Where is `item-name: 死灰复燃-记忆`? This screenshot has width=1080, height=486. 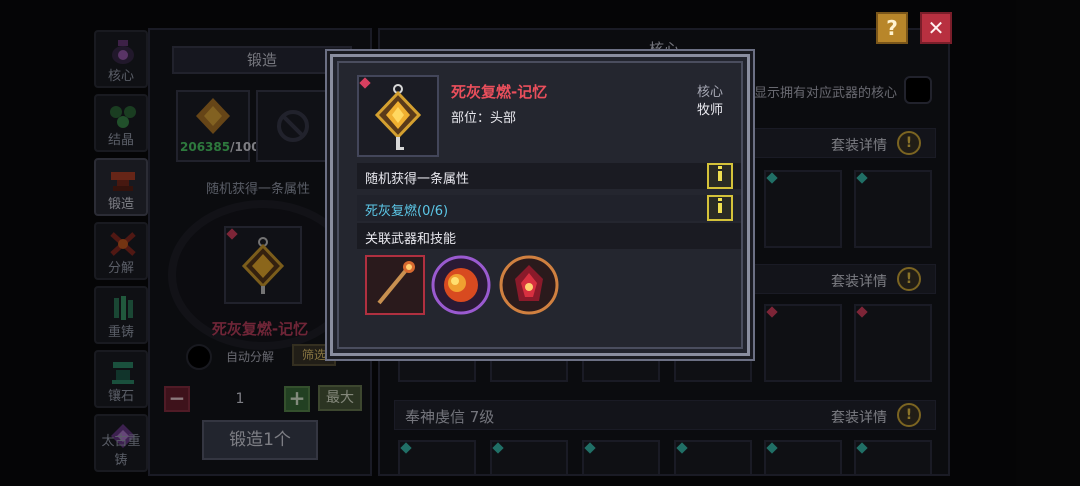 item-name: 死灰复燃-记忆 is located at coordinates (499, 92).